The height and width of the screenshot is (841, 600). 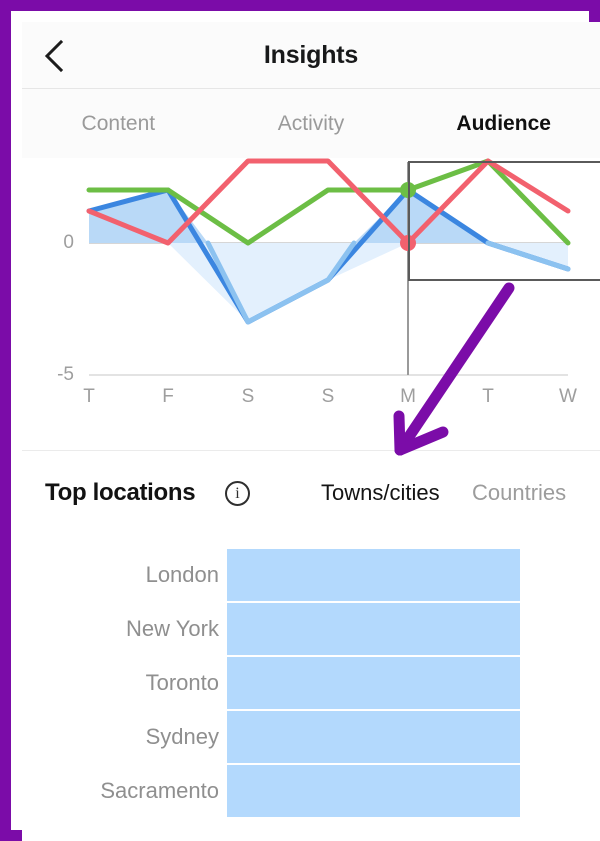 I want to click on x-tick-6: W, so click(x=568, y=396).